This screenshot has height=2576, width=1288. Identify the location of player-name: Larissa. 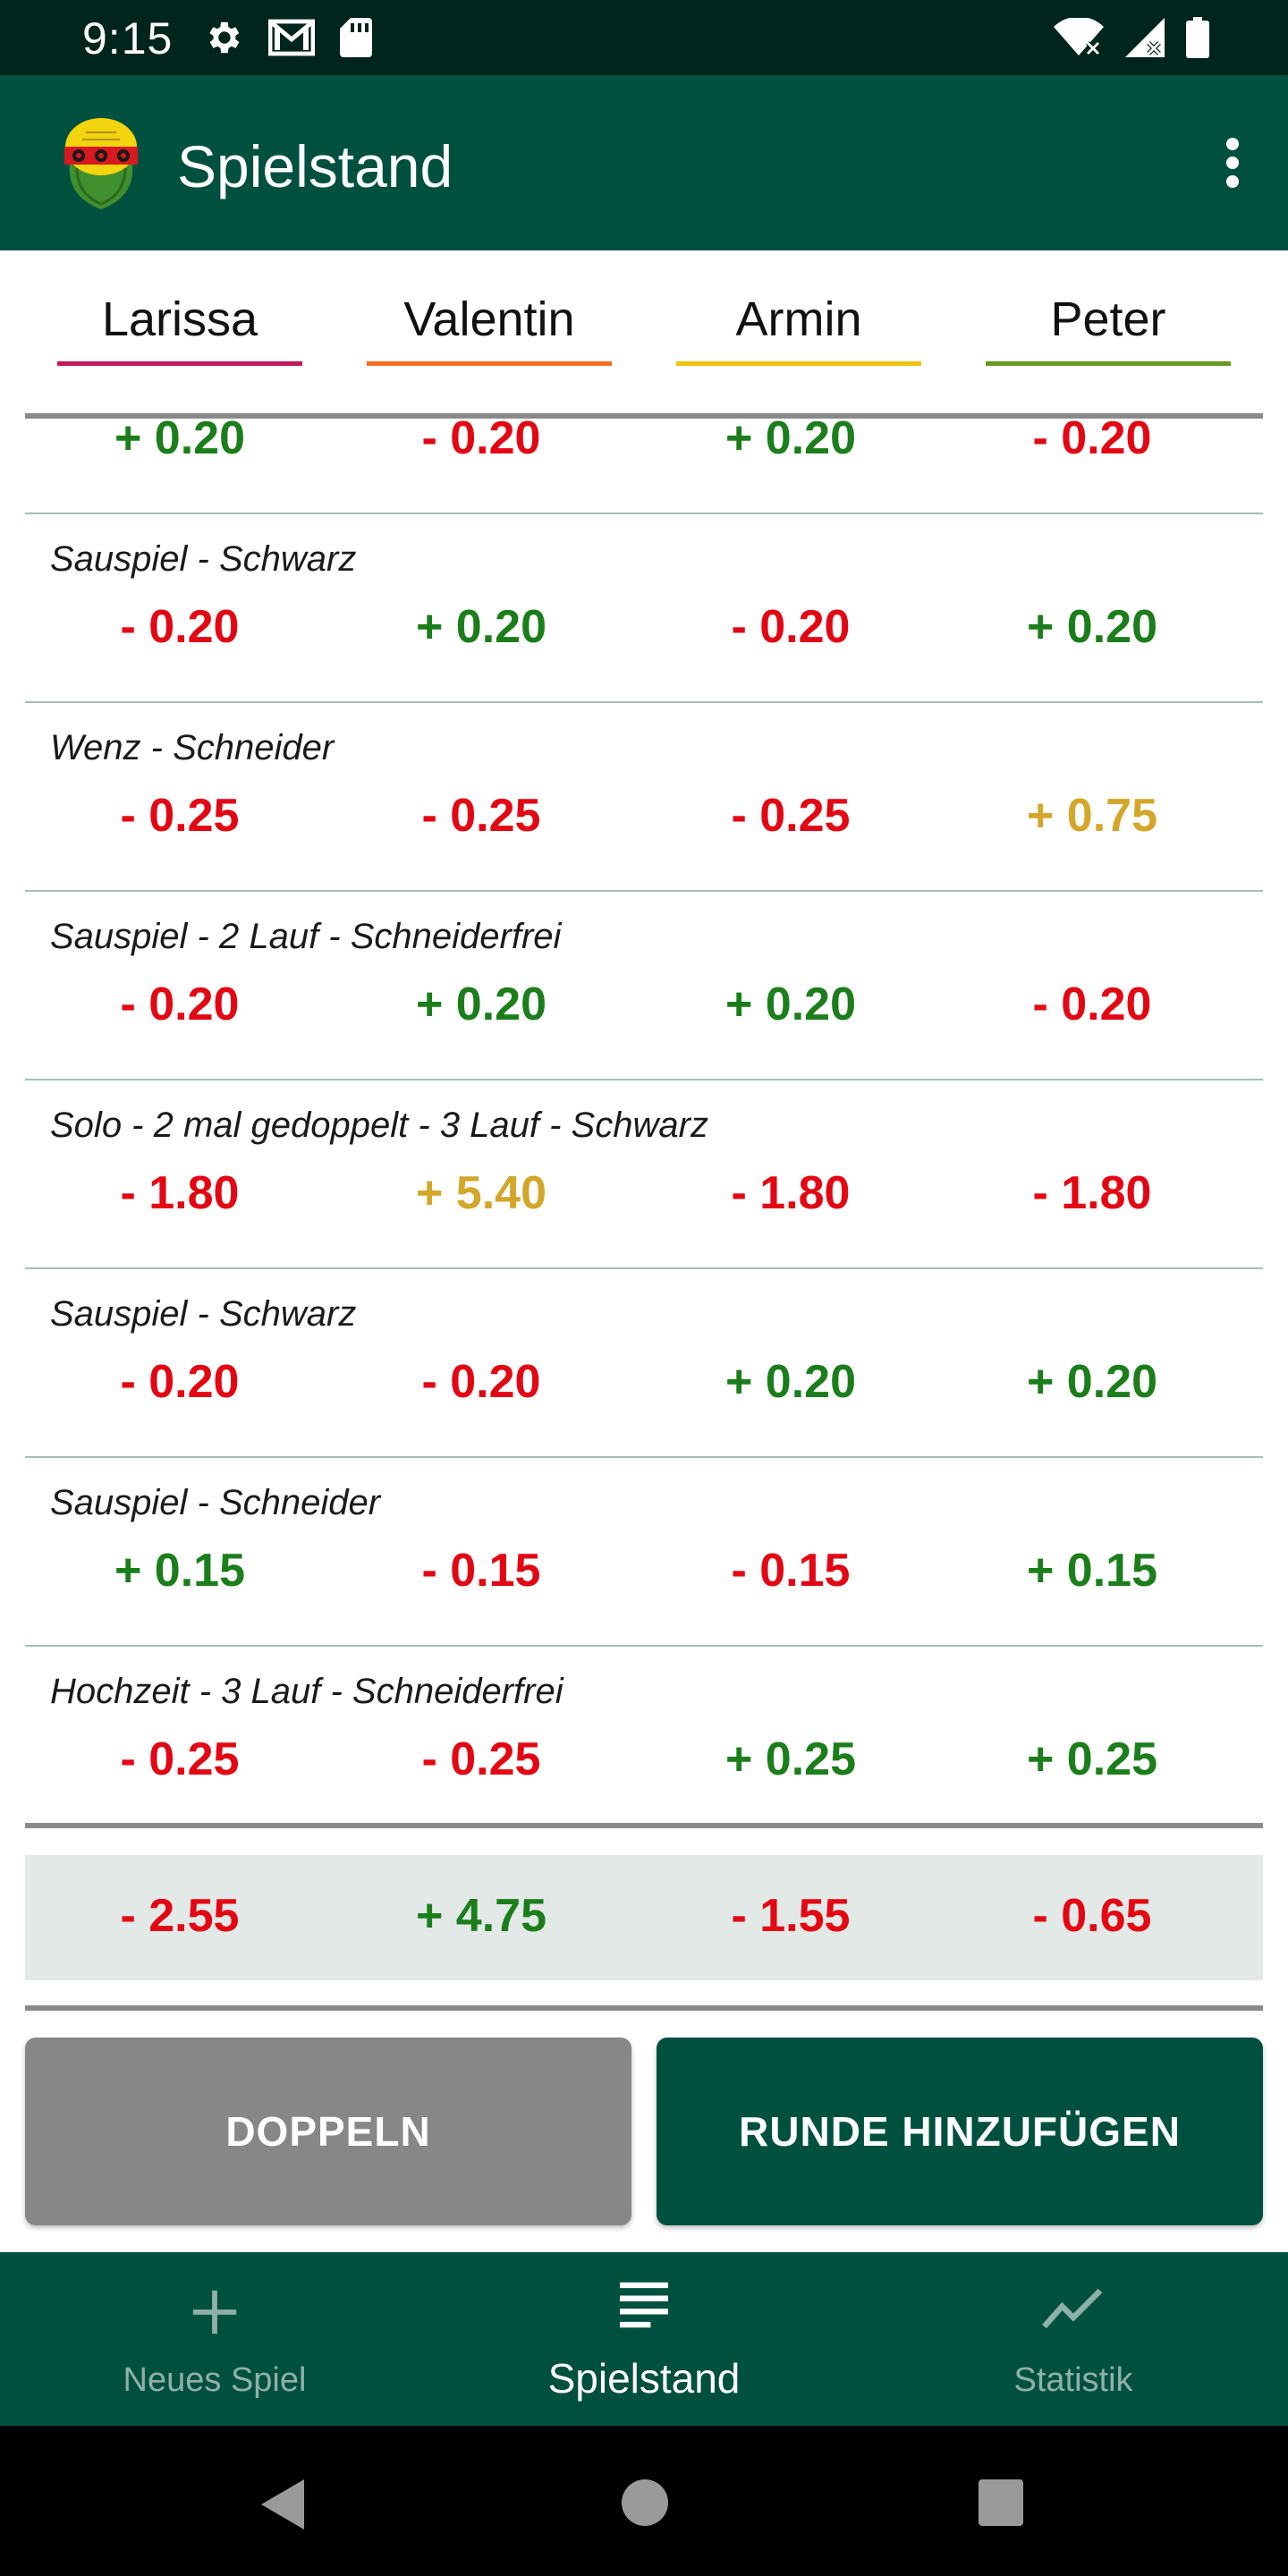
(179, 319).